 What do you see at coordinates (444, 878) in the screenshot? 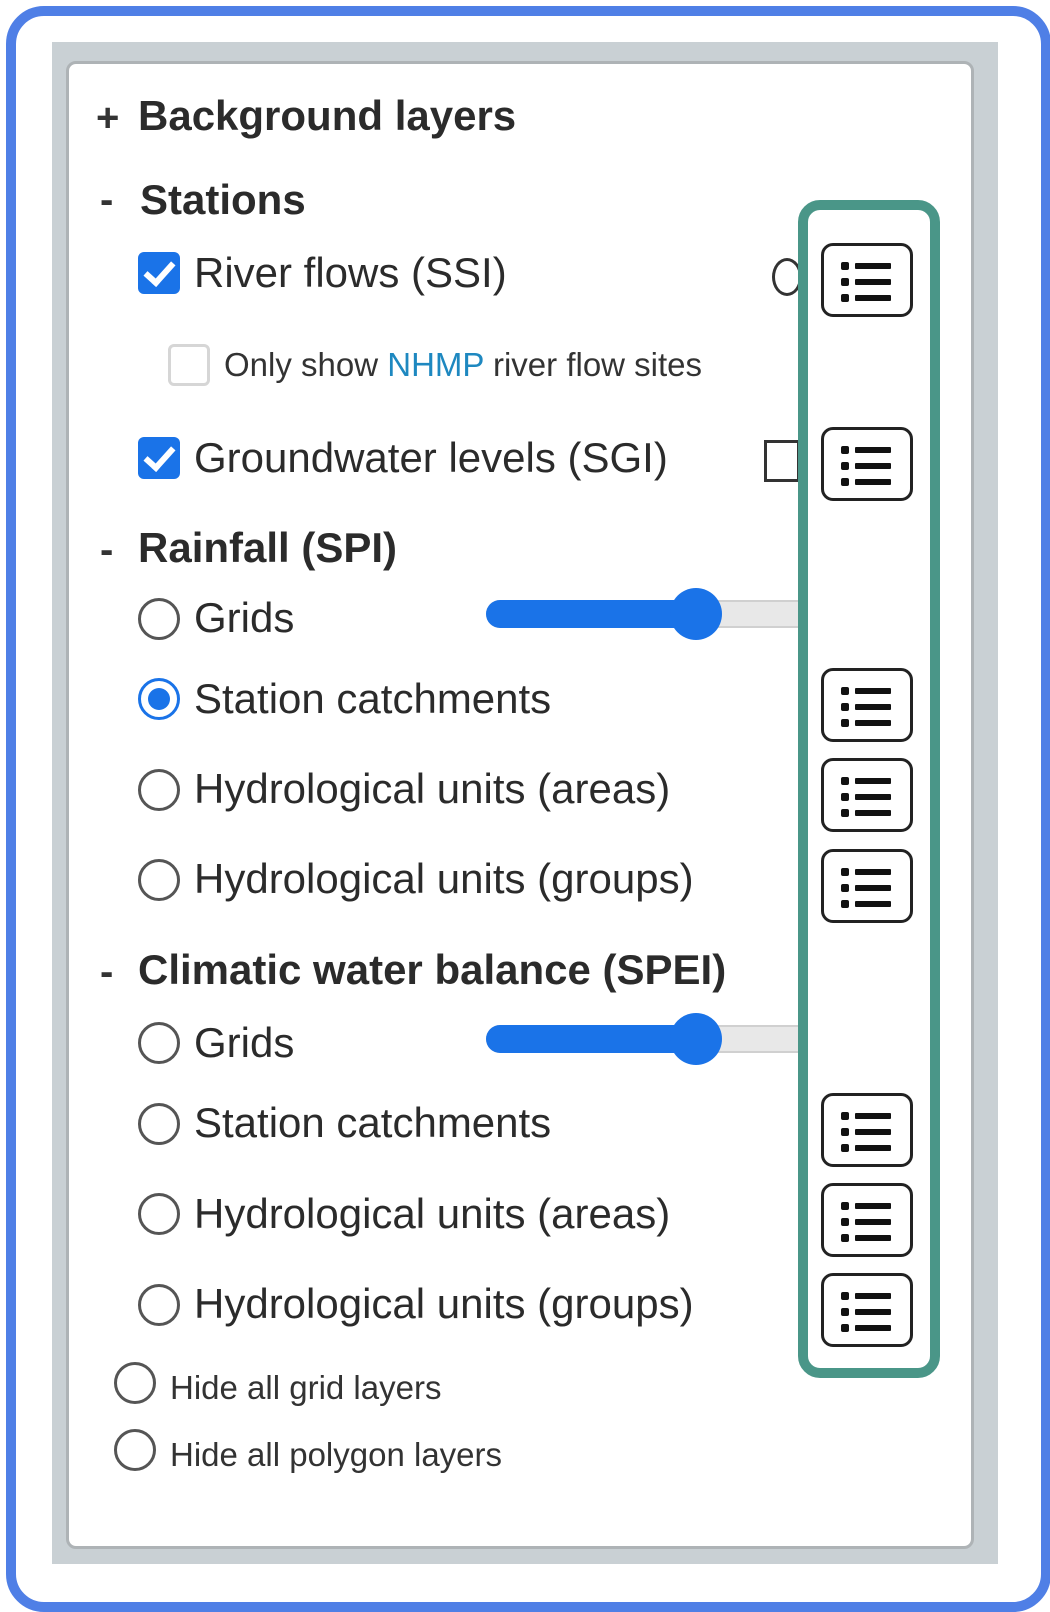
I see `rainfall-hydro-groups-label: Hydrological units (groups)` at bounding box center [444, 878].